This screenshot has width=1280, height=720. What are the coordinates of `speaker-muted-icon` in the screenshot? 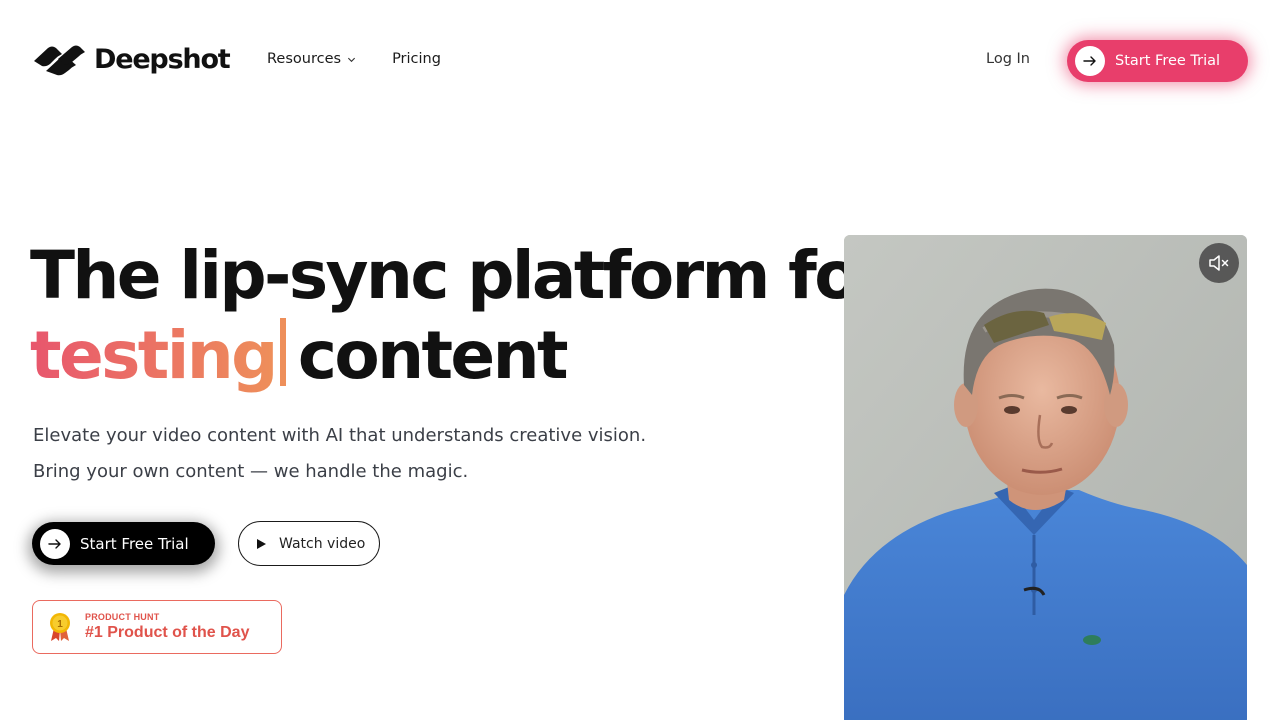 It's located at (1219, 263).